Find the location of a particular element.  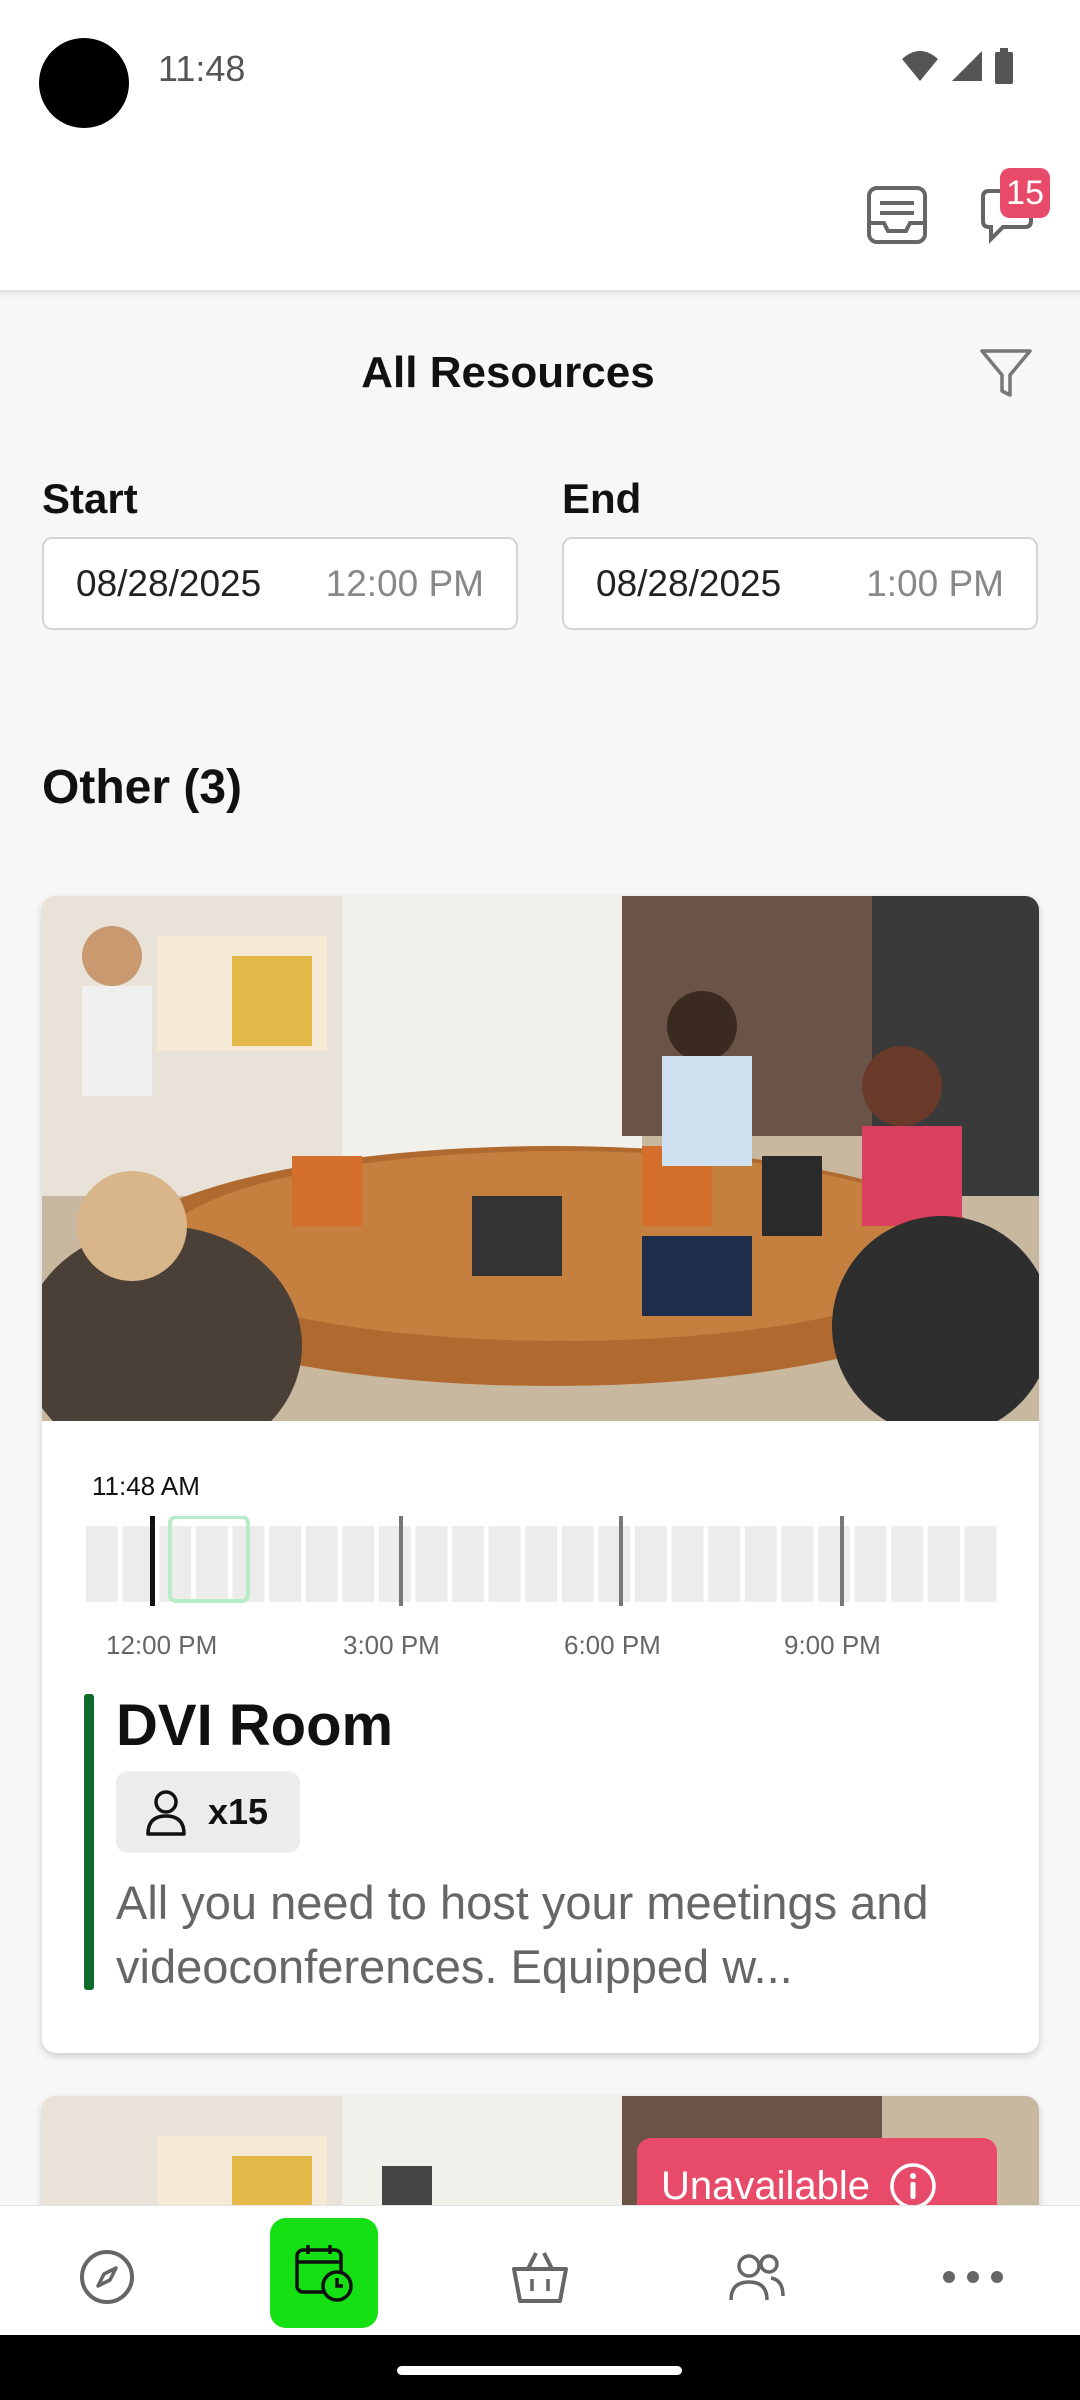

tick-label-12pm: 12:00 PM is located at coordinates (162, 1645).